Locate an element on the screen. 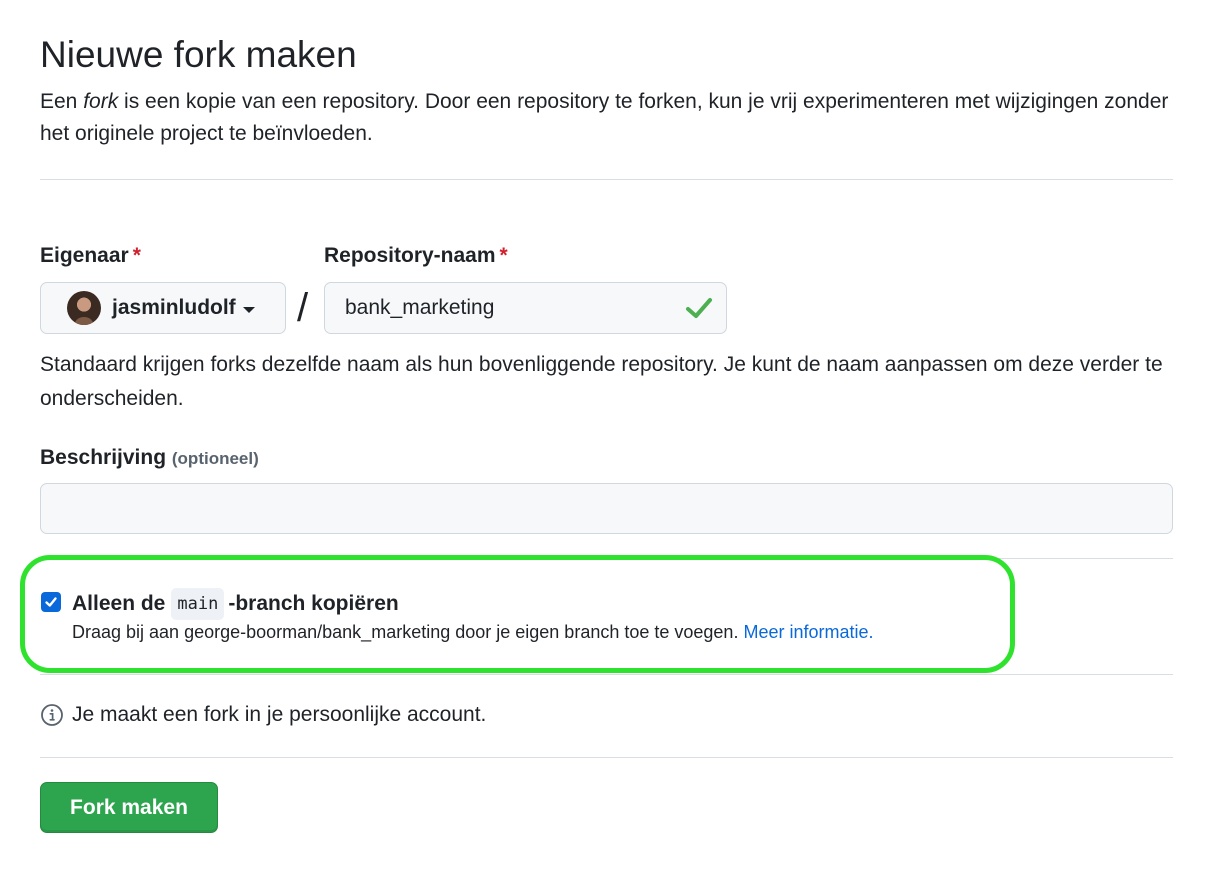  repository-name-input is located at coordinates (525, 308).